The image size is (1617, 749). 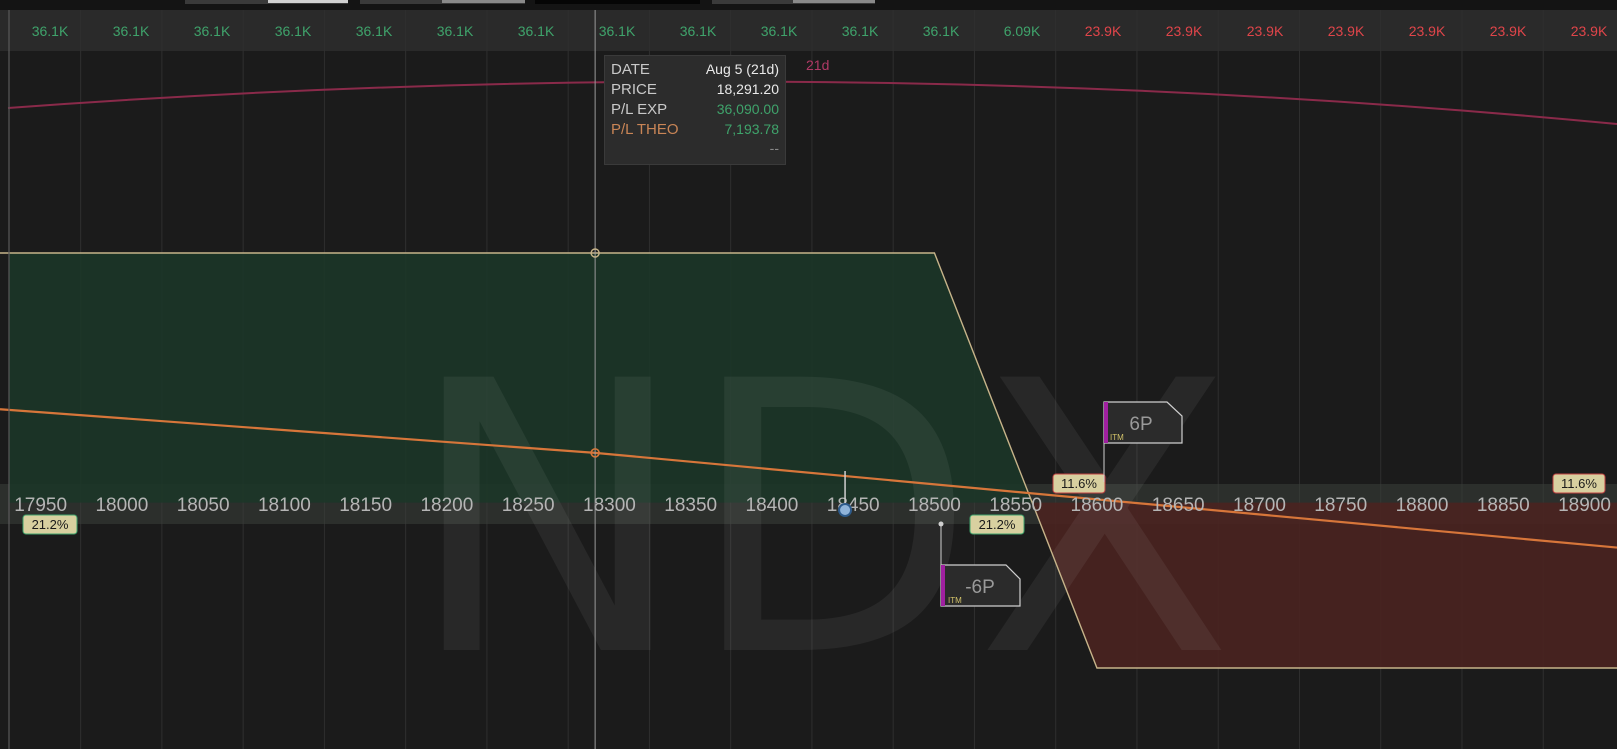 What do you see at coordinates (747, 89) in the screenshot?
I see `tooltip-price-value: 18,291.20` at bounding box center [747, 89].